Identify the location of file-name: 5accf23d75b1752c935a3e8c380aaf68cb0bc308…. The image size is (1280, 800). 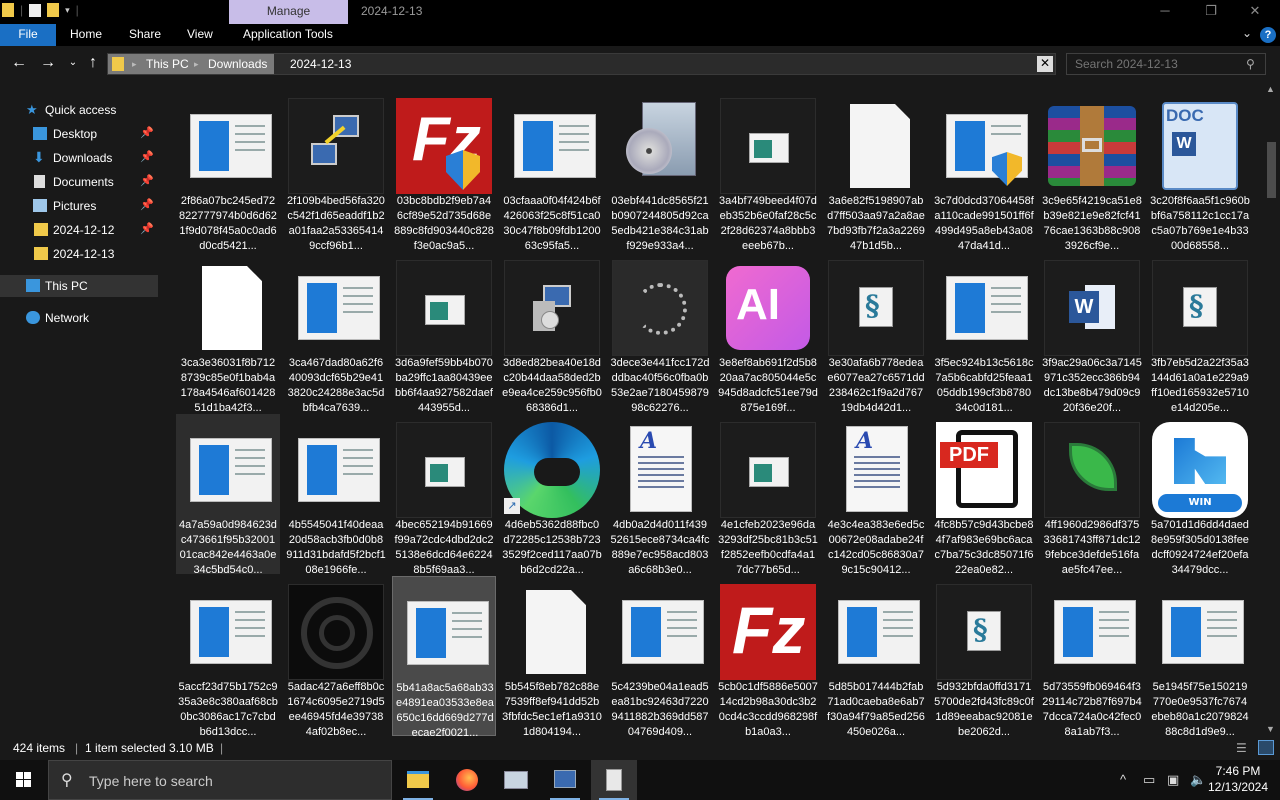
(228, 708).